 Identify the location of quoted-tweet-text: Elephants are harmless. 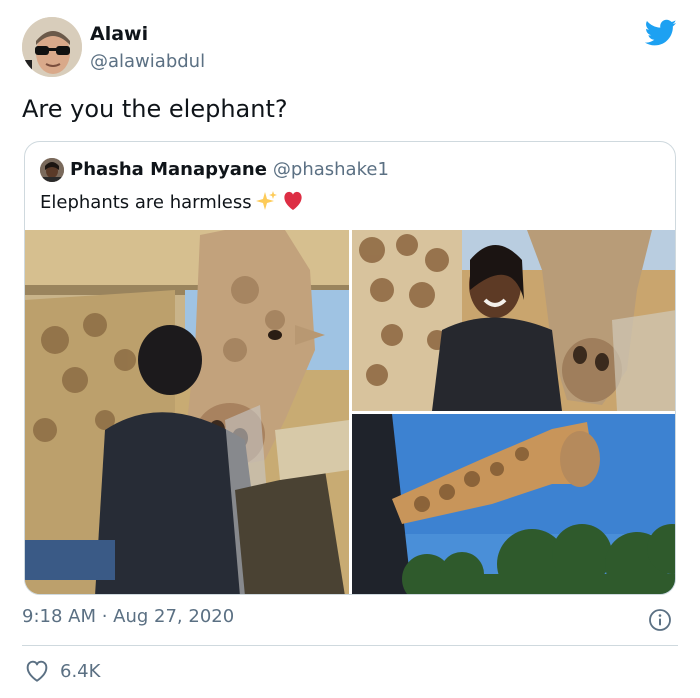
(146, 202).